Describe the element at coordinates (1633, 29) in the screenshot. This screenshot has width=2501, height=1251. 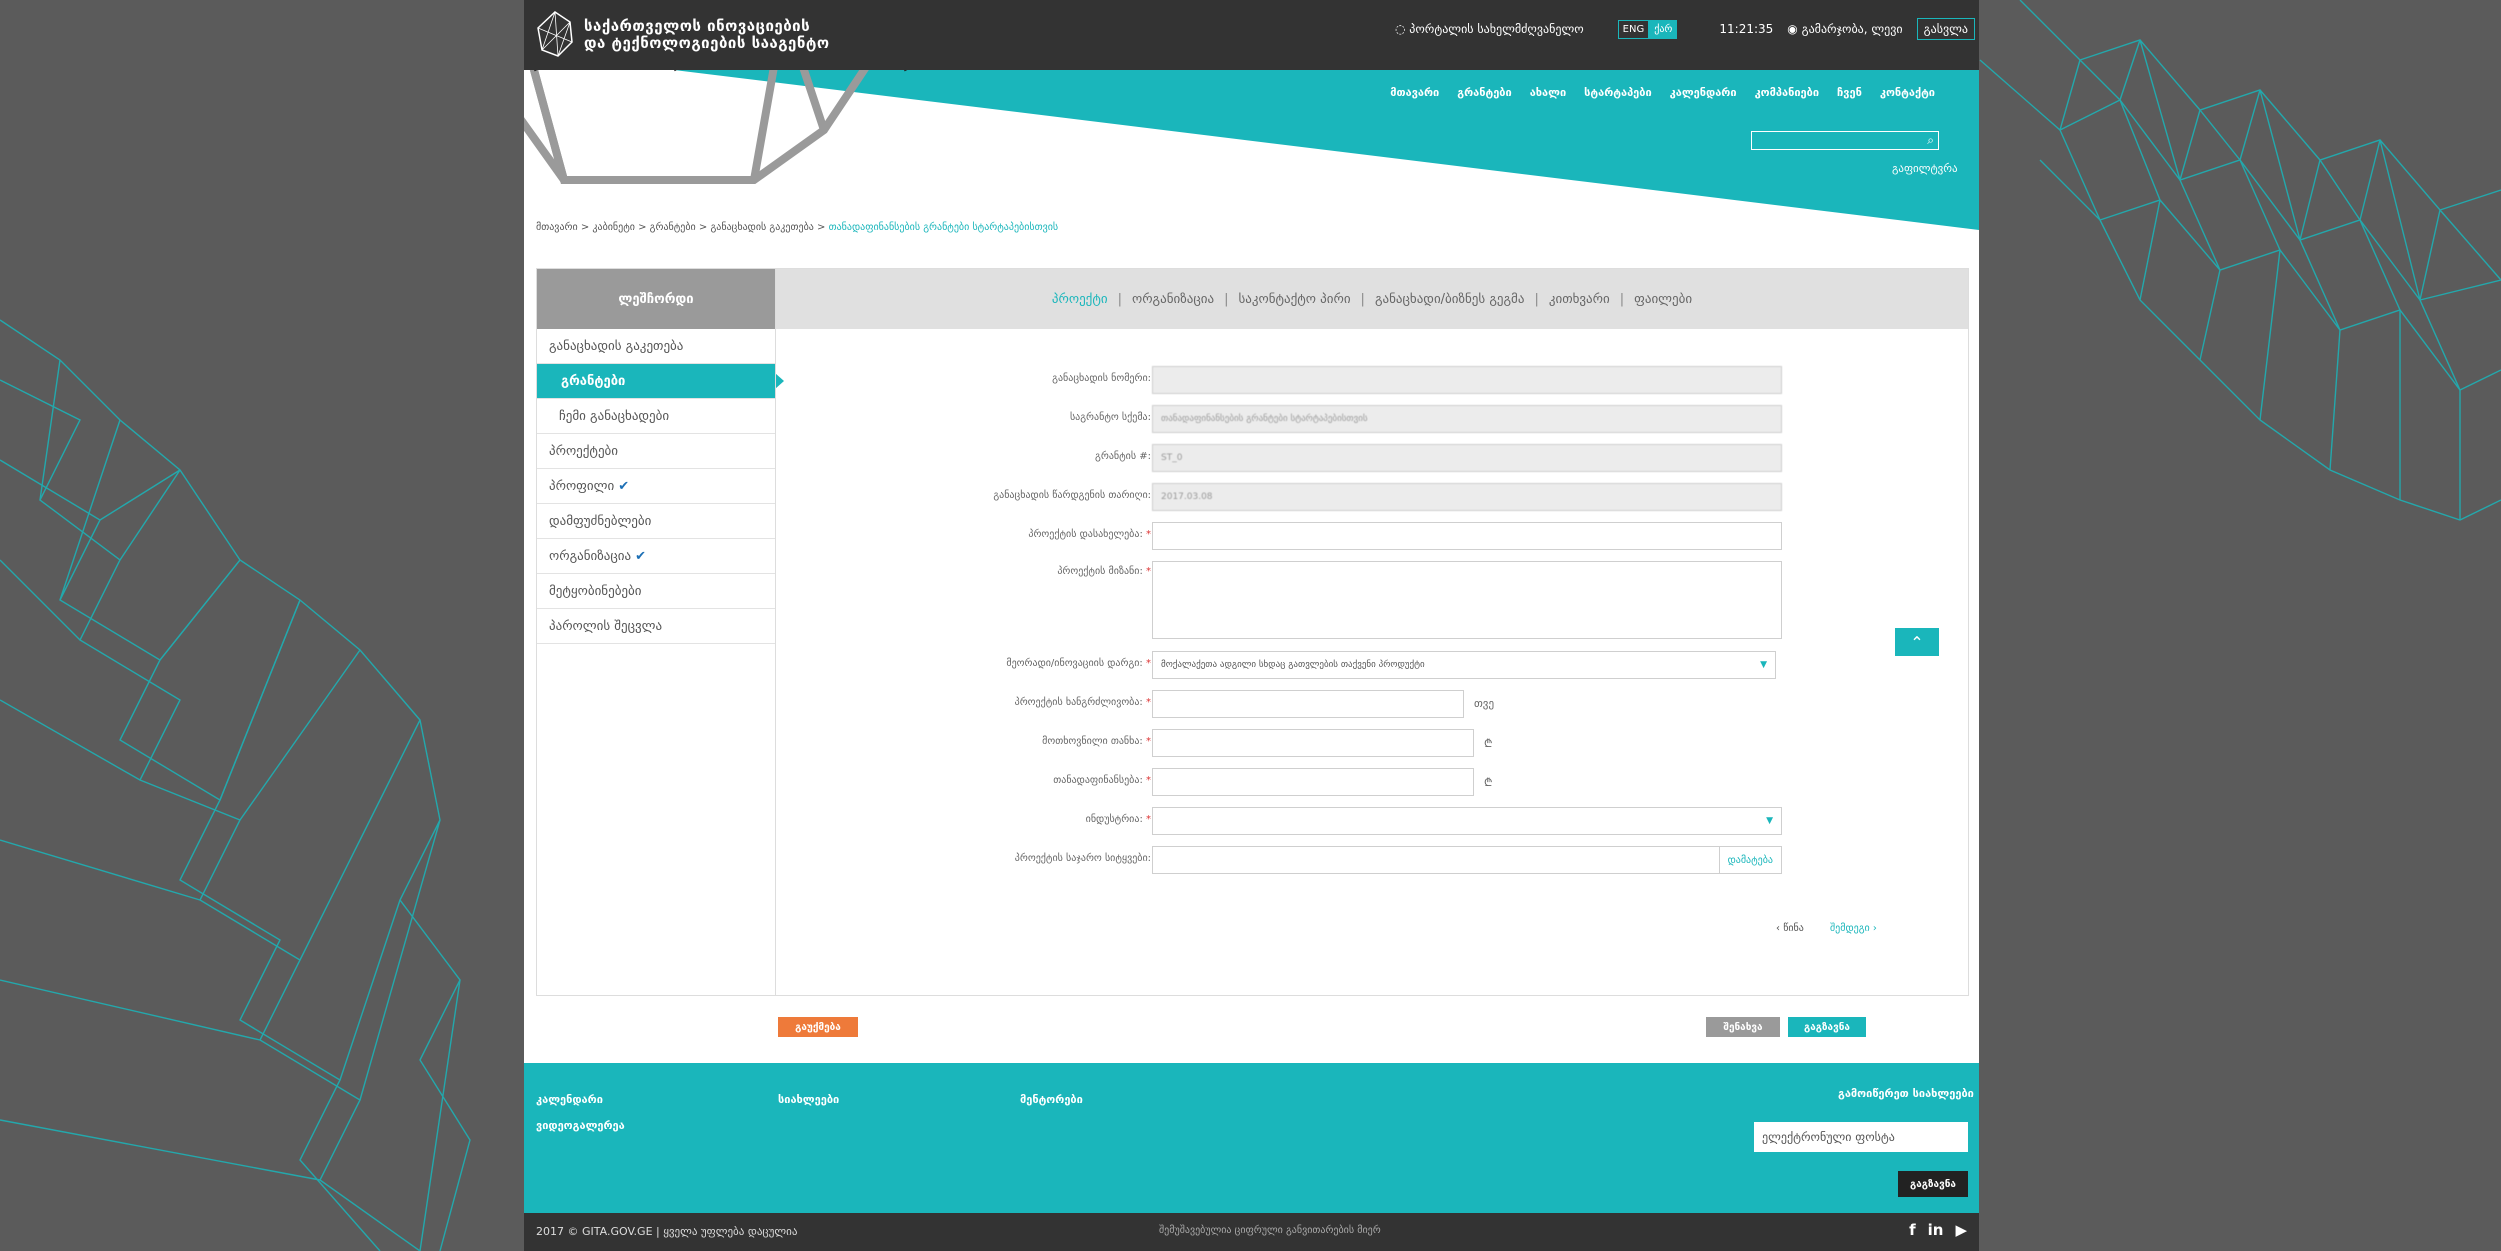
I see `lang-eng-button: ENG` at that location.